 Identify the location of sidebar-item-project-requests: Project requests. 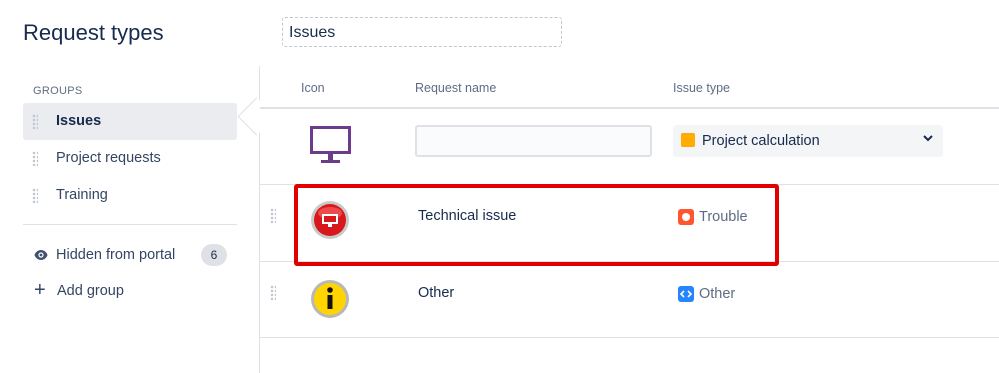
(130, 158).